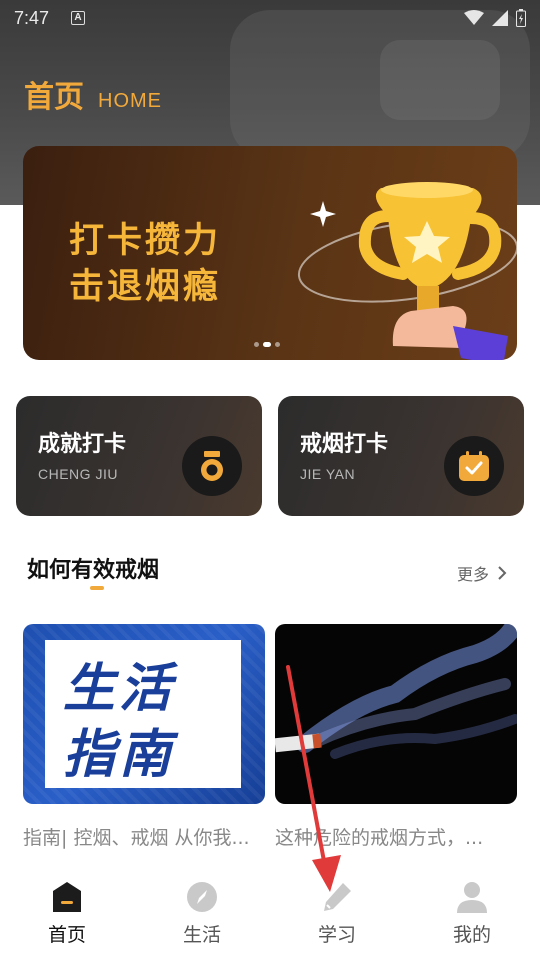 This screenshot has height=960, width=540. What do you see at coordinates (202, 897) in the screenshot?
I see `compass-icon` at bounding box center [202, 897].